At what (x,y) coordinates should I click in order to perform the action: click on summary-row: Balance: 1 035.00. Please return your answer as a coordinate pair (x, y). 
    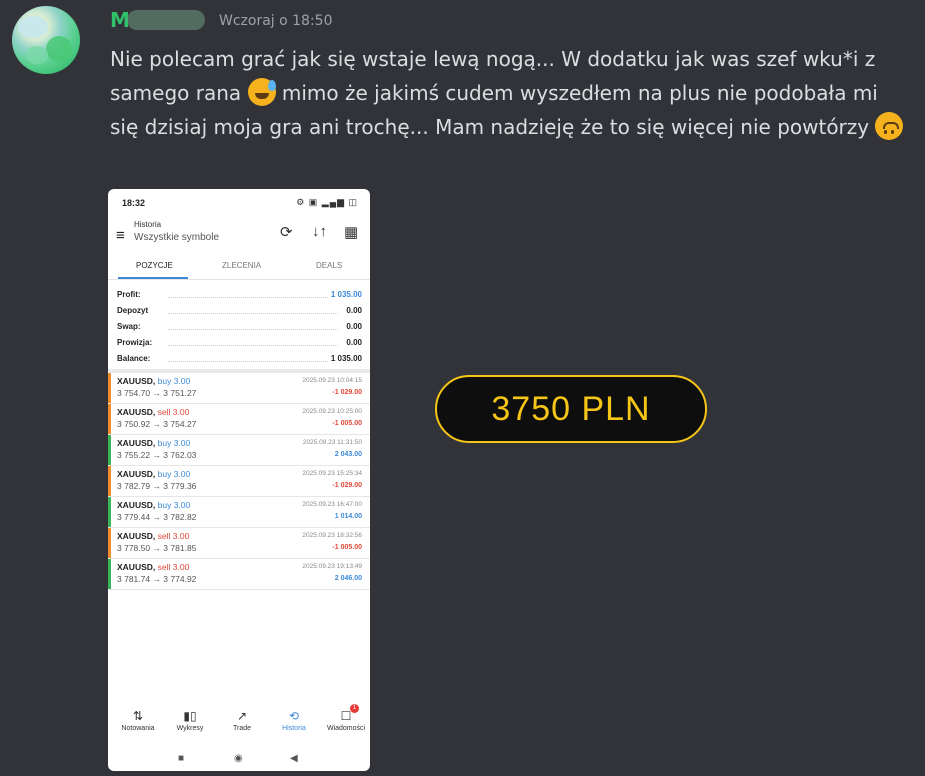
    Looking at the image, I should click on (239, 359).